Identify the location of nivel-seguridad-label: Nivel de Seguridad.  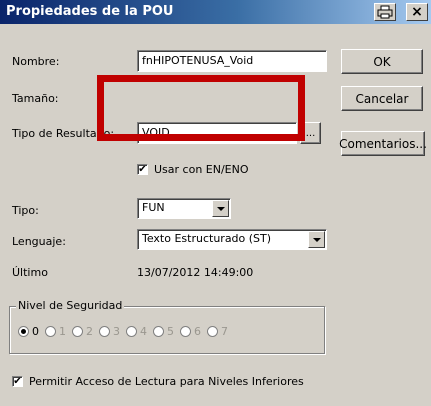
(70, 305).